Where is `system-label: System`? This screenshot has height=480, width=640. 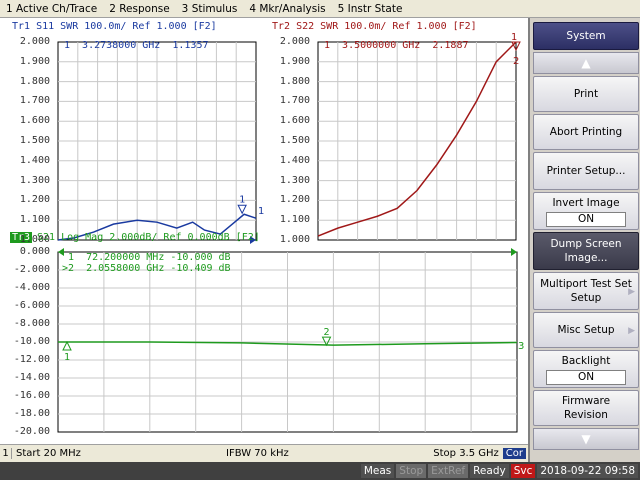
system-label: System is located at coordinates (586, 36).